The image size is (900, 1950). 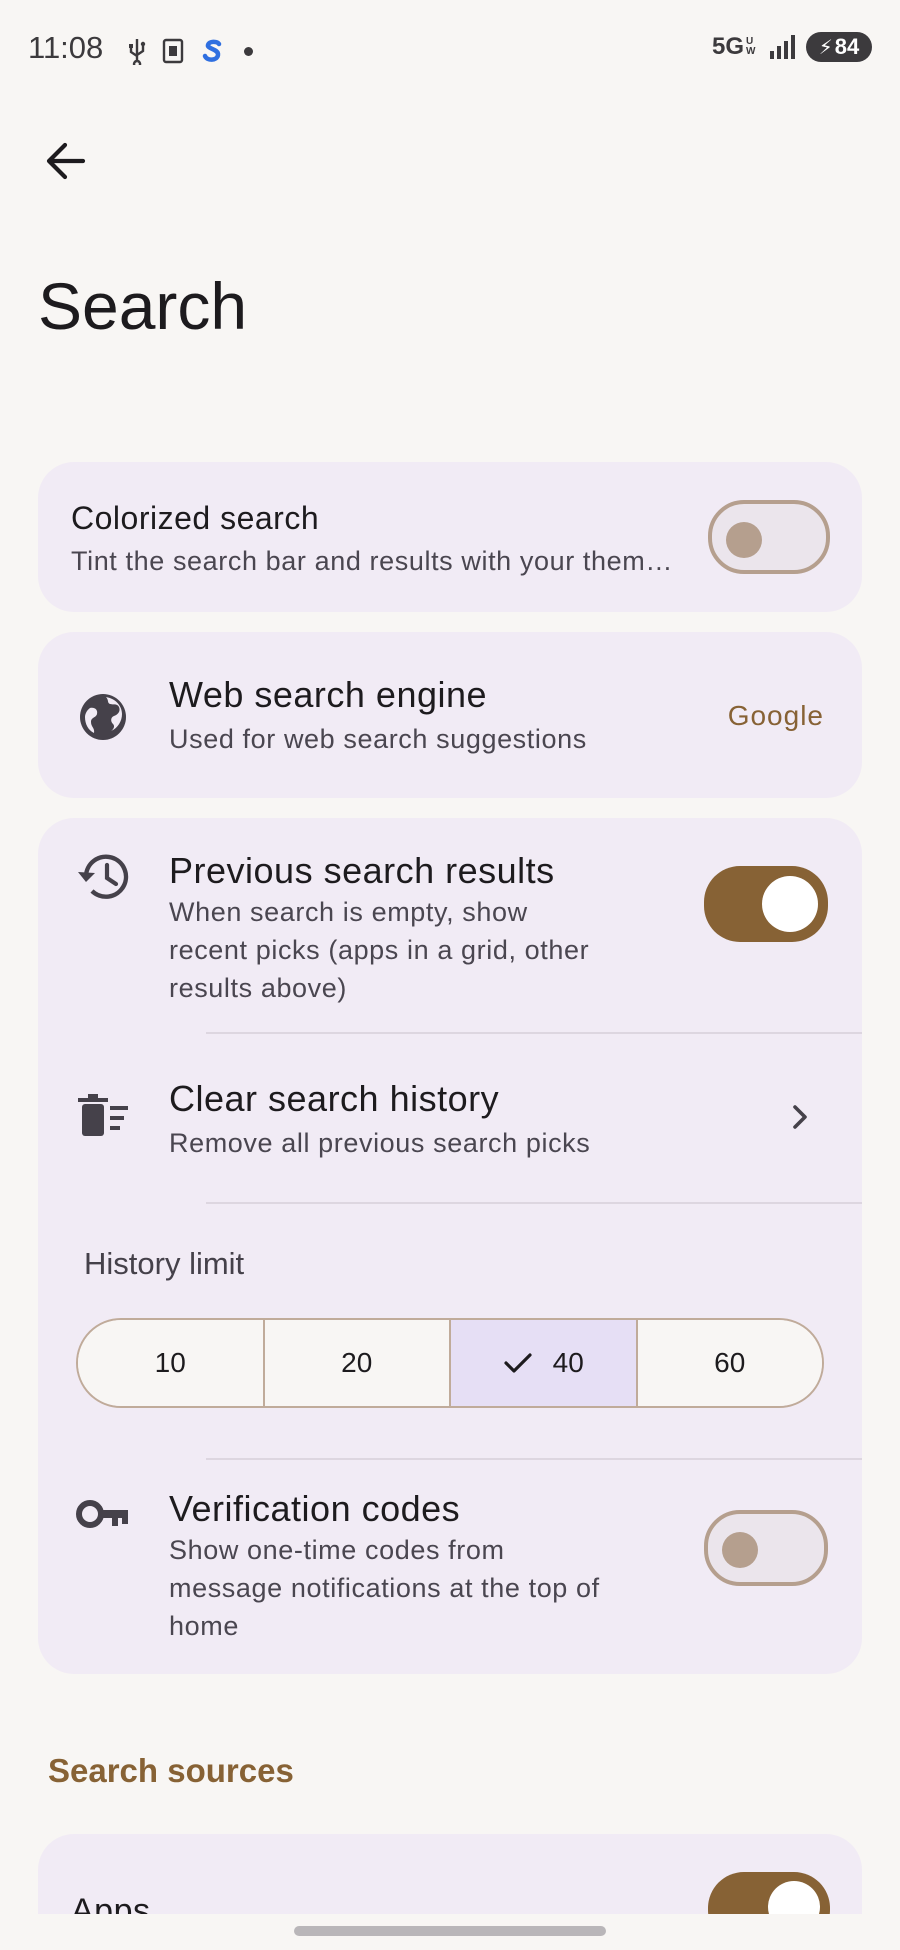 I want to click on apps-source-card: Apps, so click(x=450, y=1874).